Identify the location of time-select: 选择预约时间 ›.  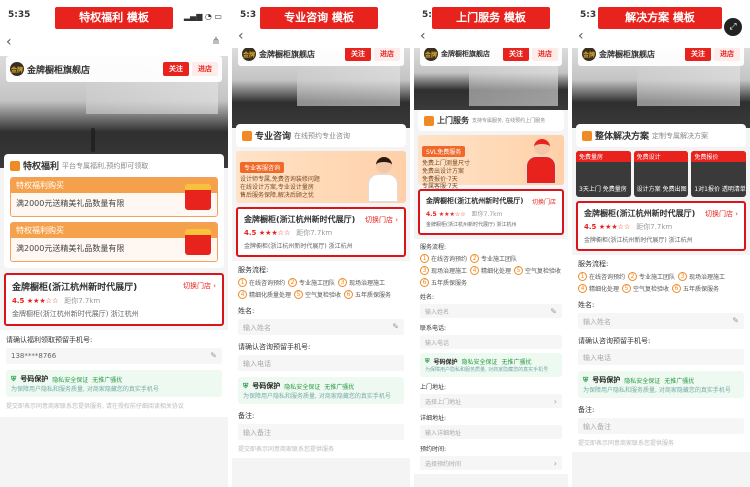
(491, 463).